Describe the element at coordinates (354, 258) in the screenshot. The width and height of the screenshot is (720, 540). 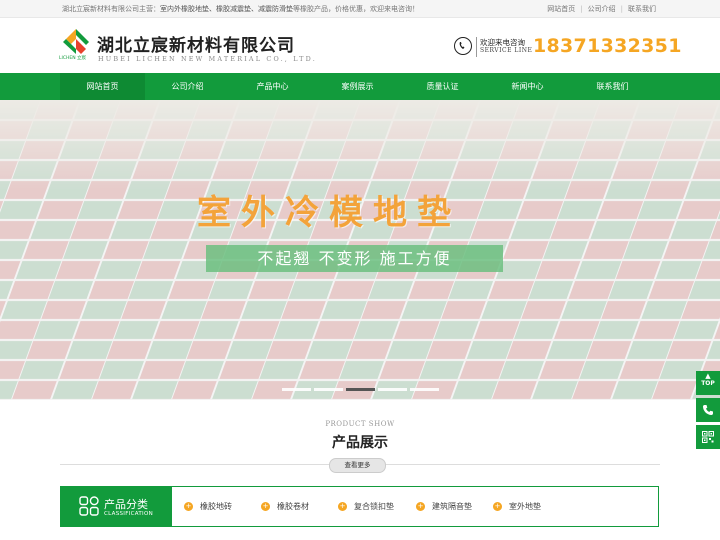
I see `banner-subtitle: 不起翘 不变形 施工方便` at that location.